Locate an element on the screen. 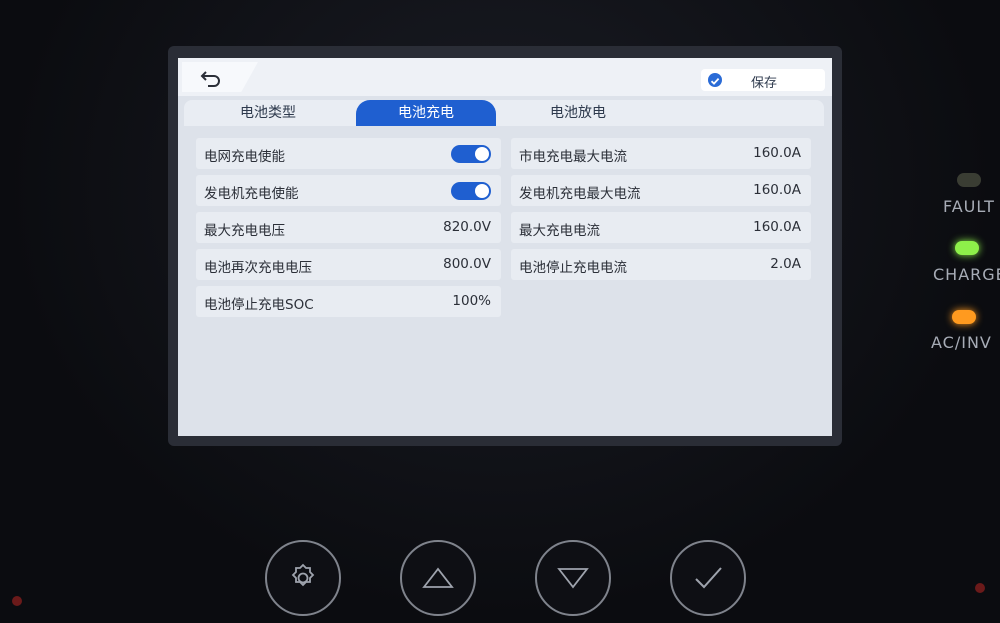 This screenshot has width=1000, height=623. setting-label: 最大充电电压 is located at coordinates (244, 231).